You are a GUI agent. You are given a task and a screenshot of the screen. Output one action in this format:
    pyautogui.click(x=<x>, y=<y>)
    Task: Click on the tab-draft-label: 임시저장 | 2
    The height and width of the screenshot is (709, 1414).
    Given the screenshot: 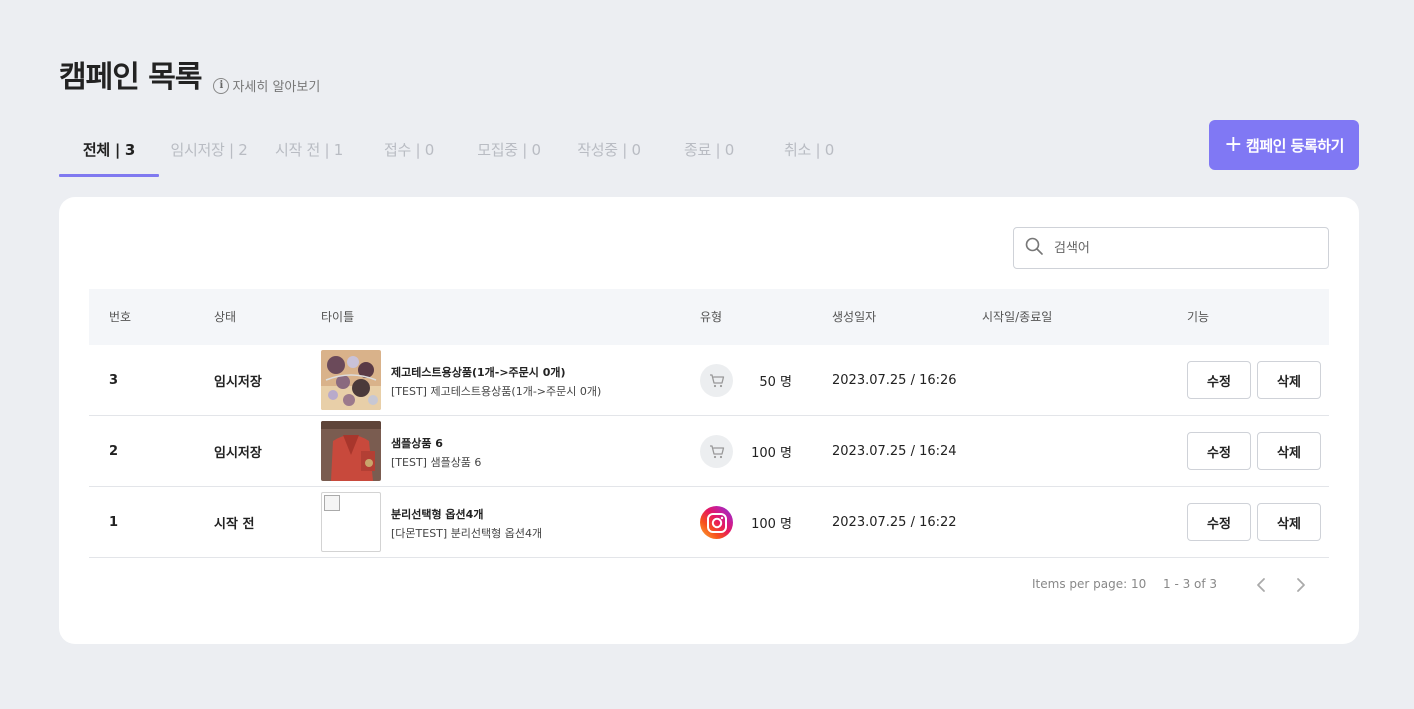 What is the action you would take?
    pyautogui.click(x=209, y=150)
    